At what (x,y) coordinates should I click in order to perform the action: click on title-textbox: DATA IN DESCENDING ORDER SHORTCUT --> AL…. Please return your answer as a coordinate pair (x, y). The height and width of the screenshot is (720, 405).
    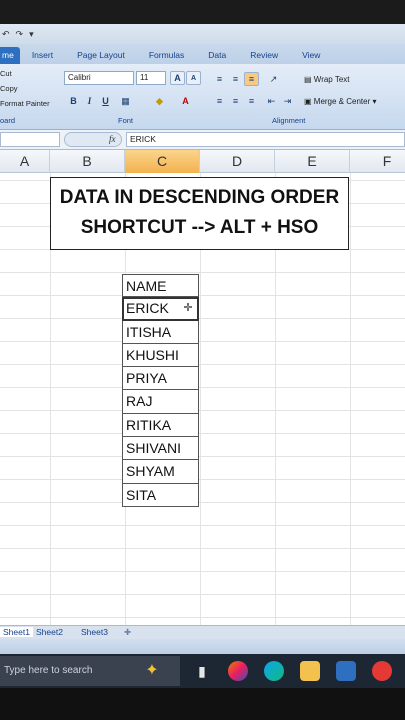
    Looking at the image, I should click on (199, 213).